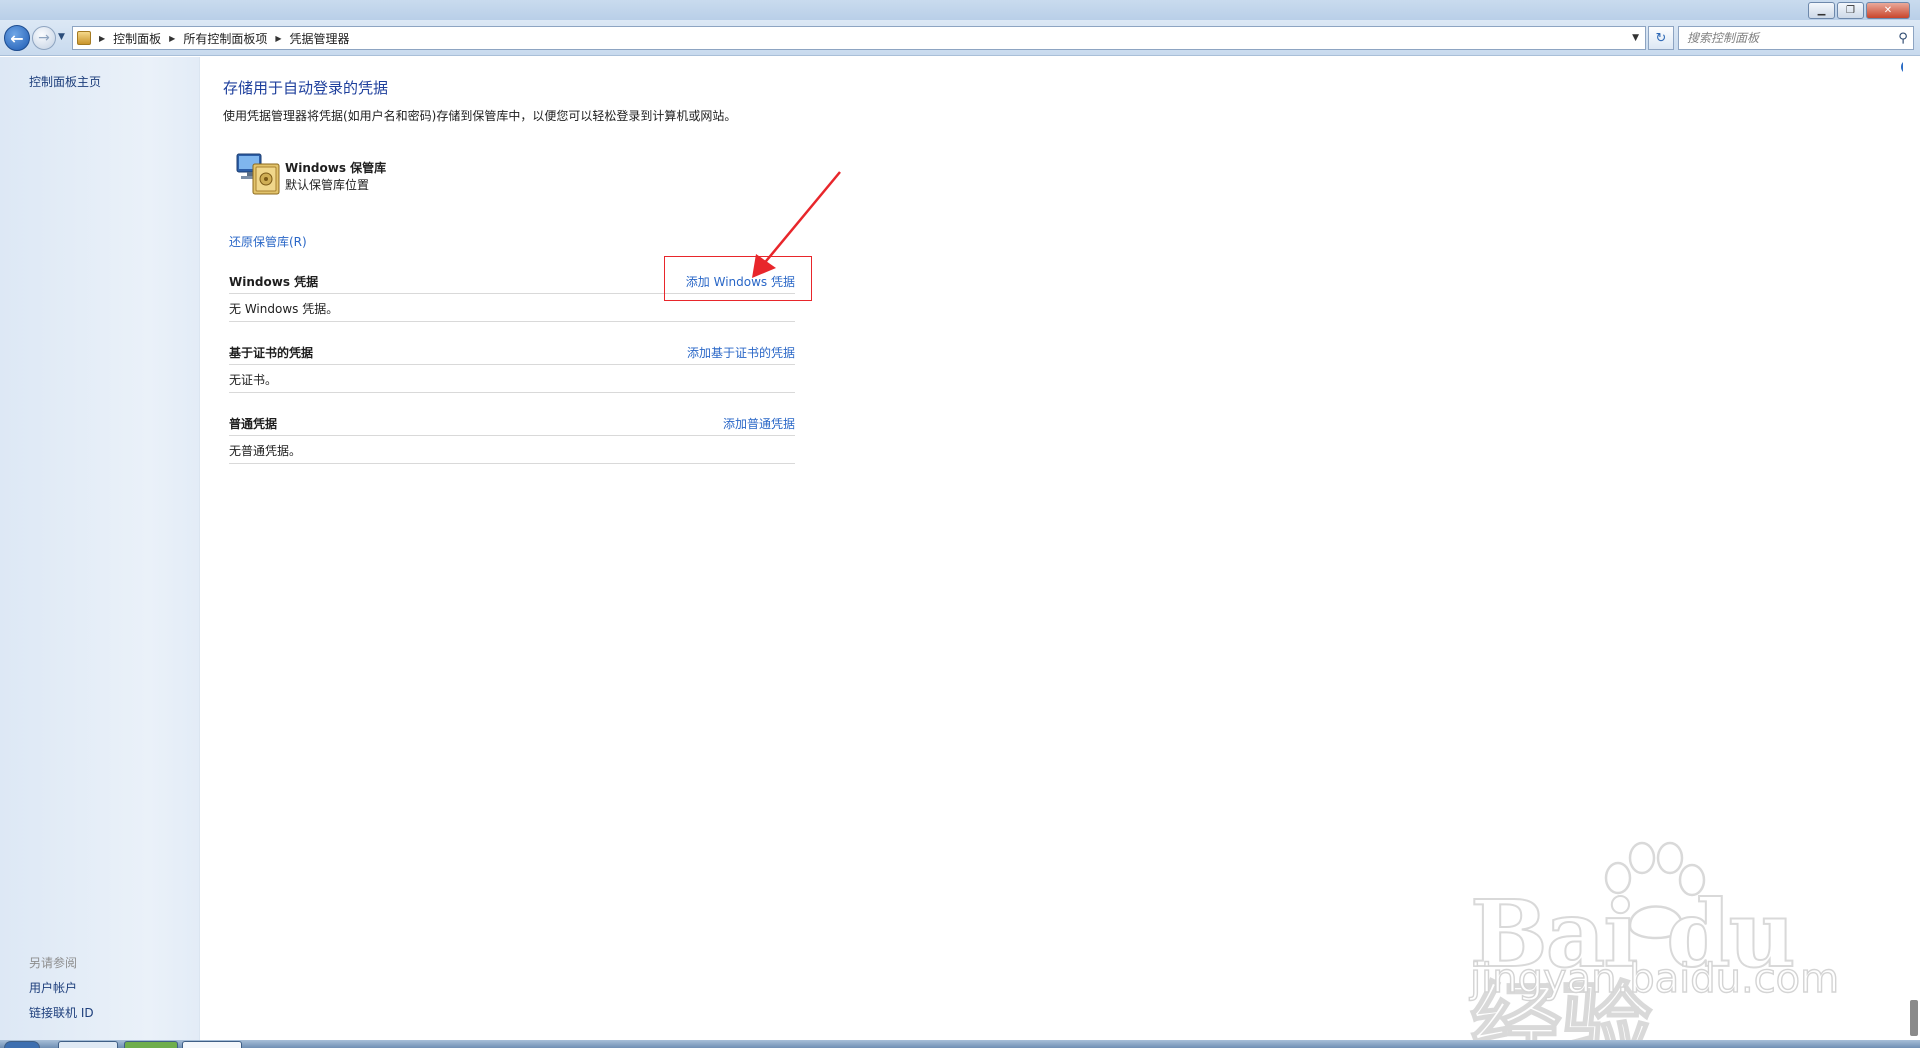  I want to click on close-icon: ✕, so click(1888, 10).